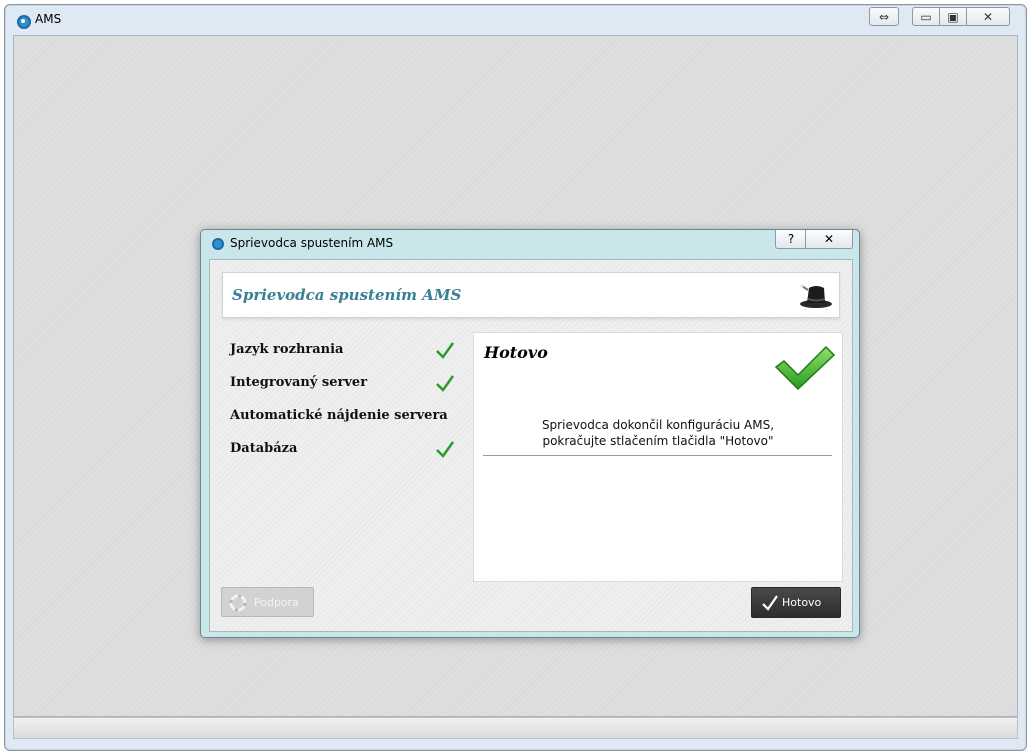  Describe the element at coordinates (339, 415) in the screenshot. I see `step-label: Automatické nájdenie servera` at that location.